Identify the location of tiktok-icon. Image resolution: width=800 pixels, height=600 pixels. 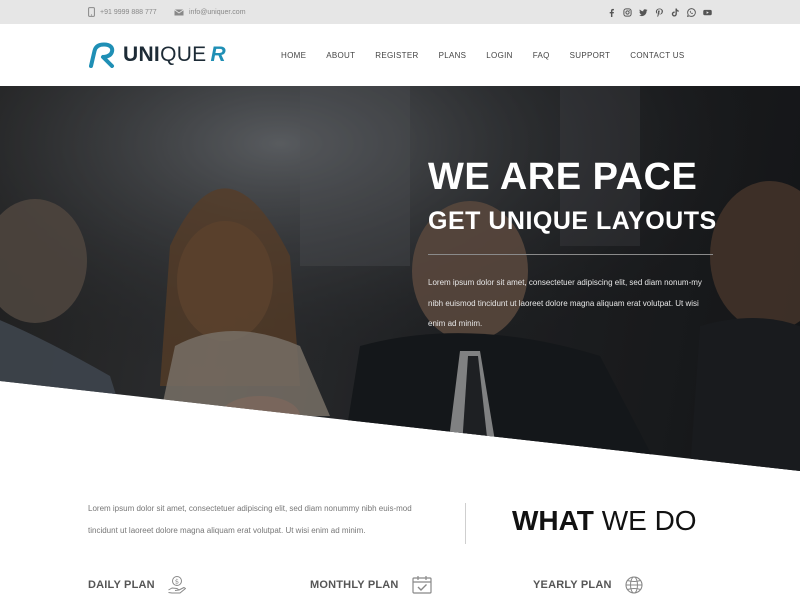
(675, 12).